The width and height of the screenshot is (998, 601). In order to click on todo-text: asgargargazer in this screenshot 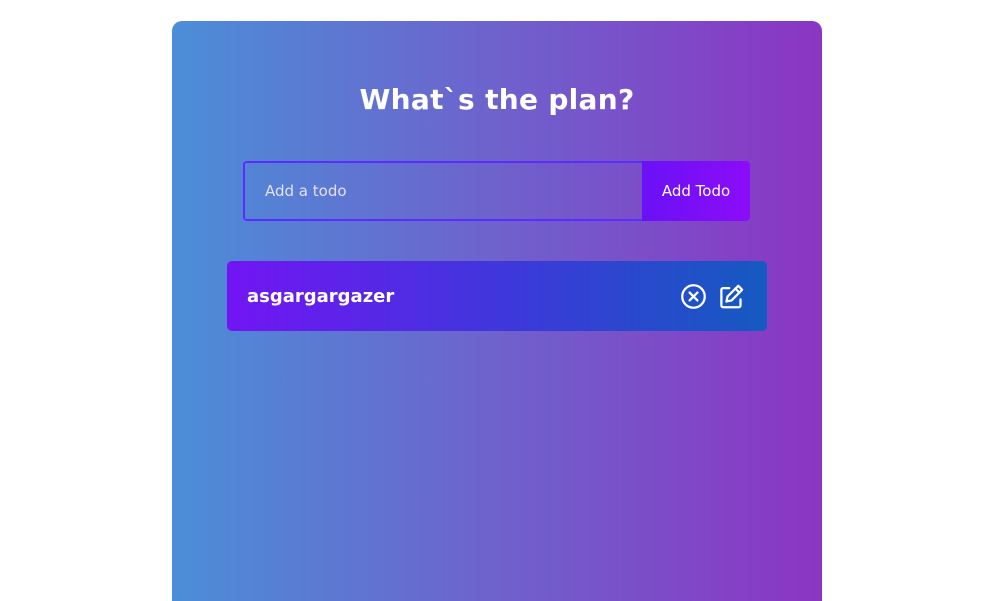, I will do `click(320, 296)`.